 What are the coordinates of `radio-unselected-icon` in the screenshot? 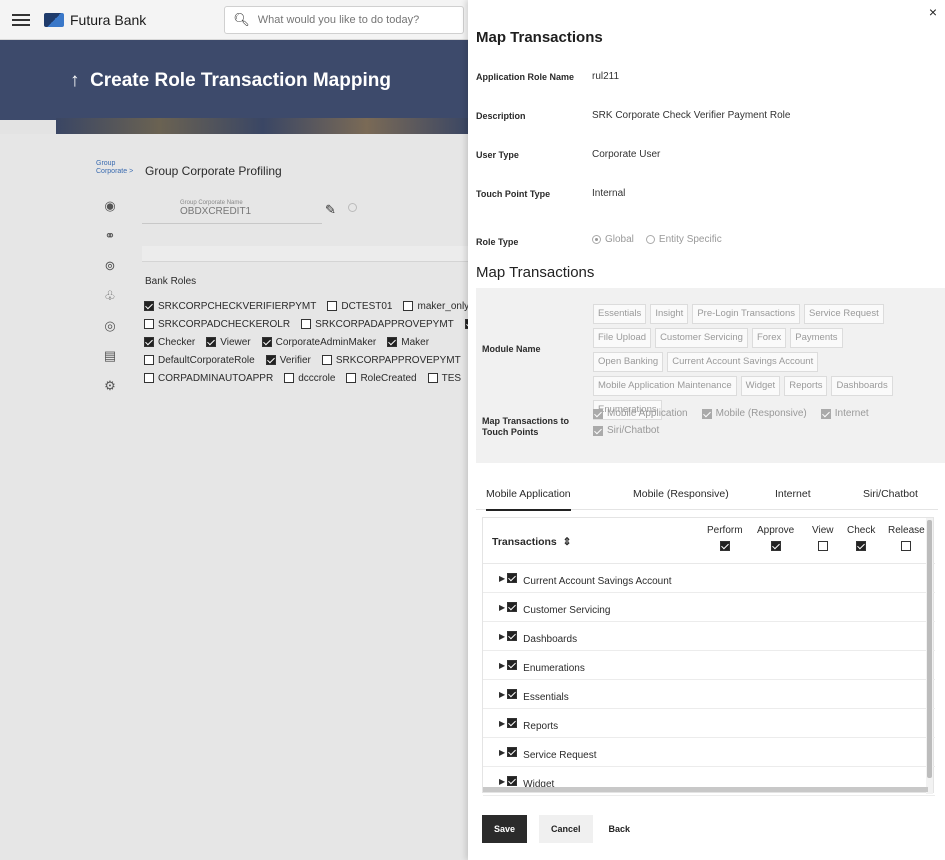 It's located at (650, 239).